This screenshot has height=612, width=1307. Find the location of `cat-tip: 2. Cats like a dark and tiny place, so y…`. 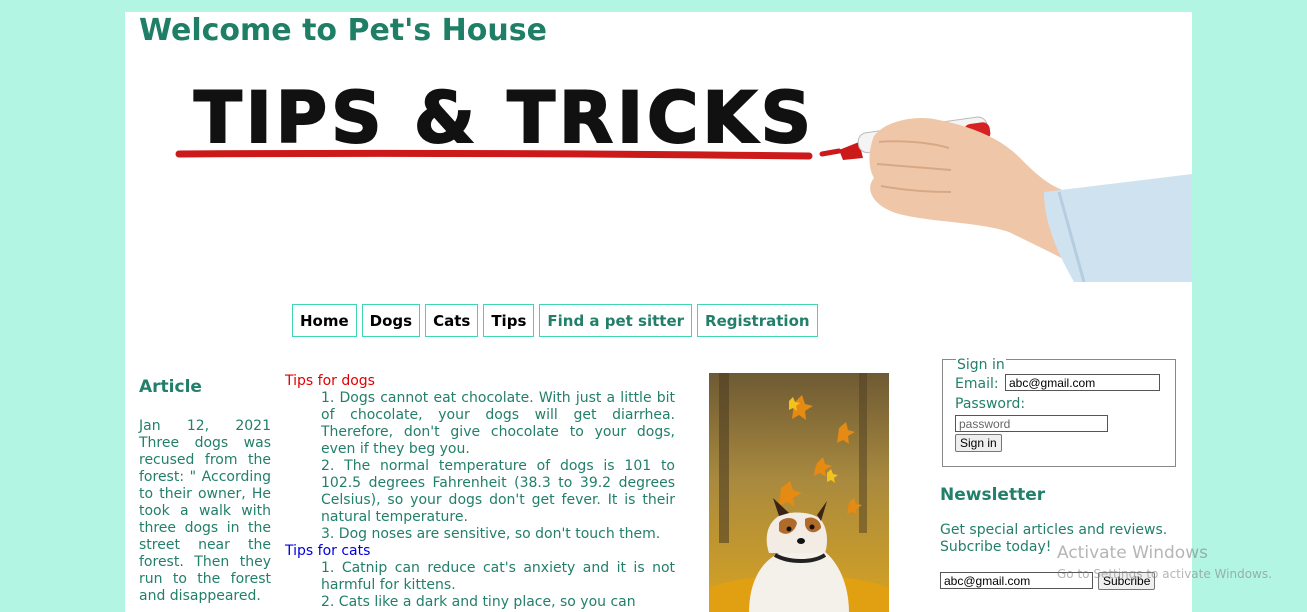

cat-tip: 2. Cats like a dark and tiny place, so y… is located at coordinates (478, 602).